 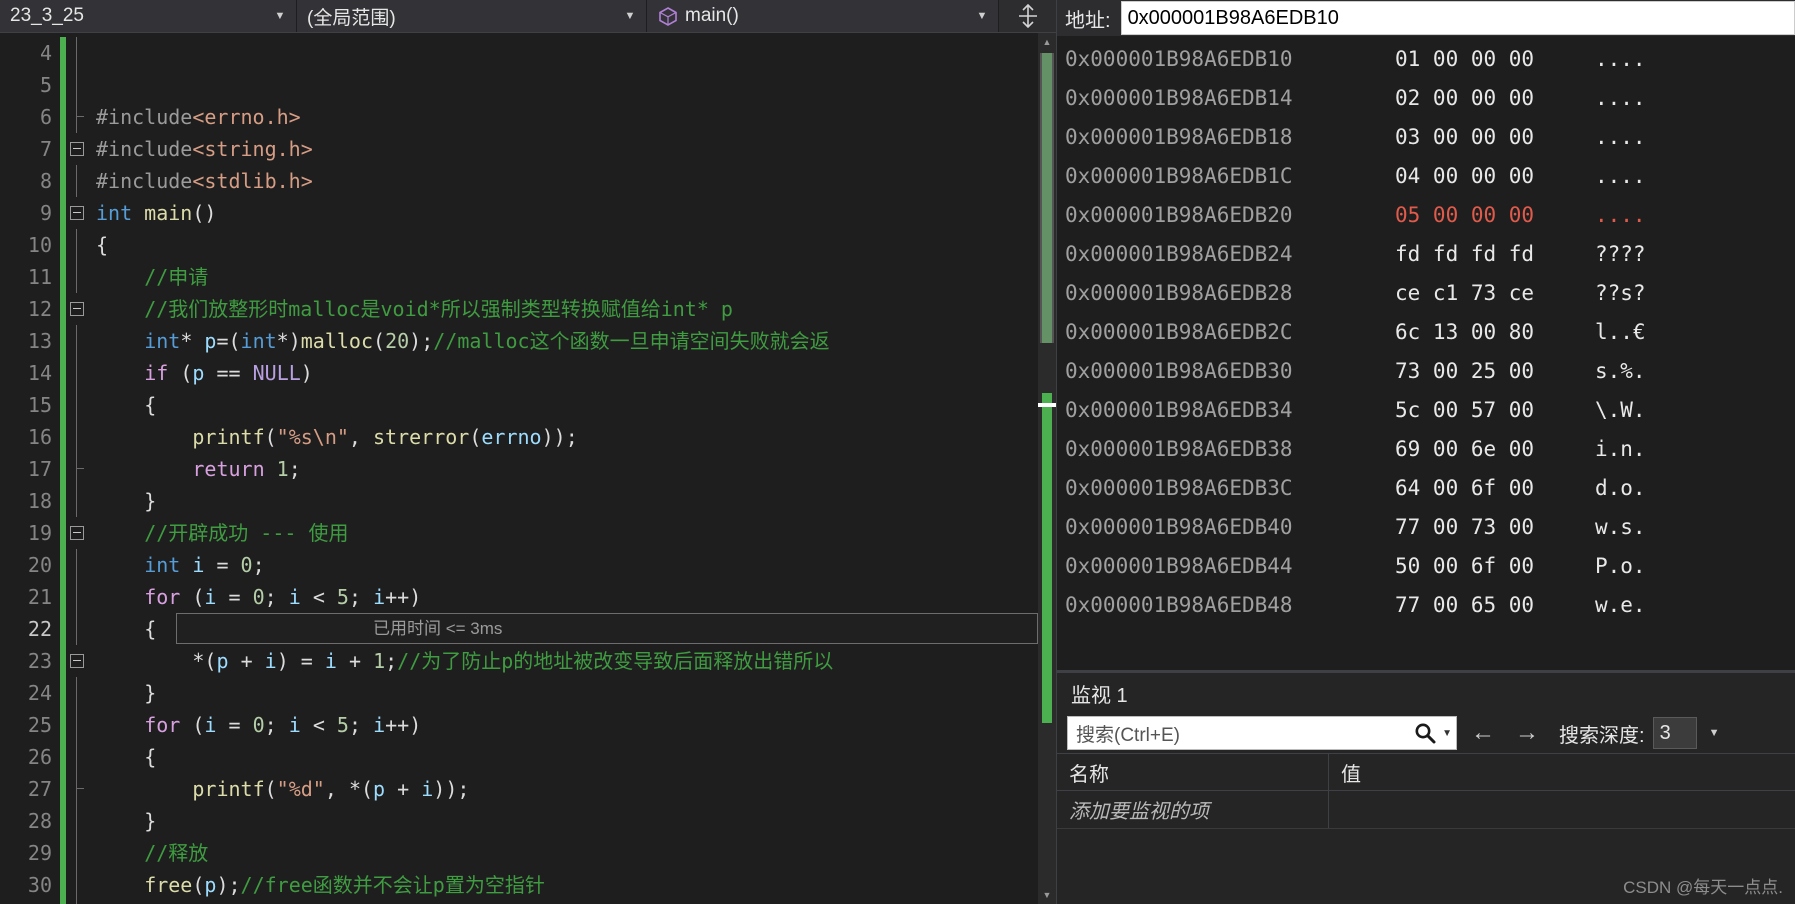 What do you see at coordinates (572, 149) in the screenshot?
I see `code-line: #include<string.h>` at bounding box center [572, 149].